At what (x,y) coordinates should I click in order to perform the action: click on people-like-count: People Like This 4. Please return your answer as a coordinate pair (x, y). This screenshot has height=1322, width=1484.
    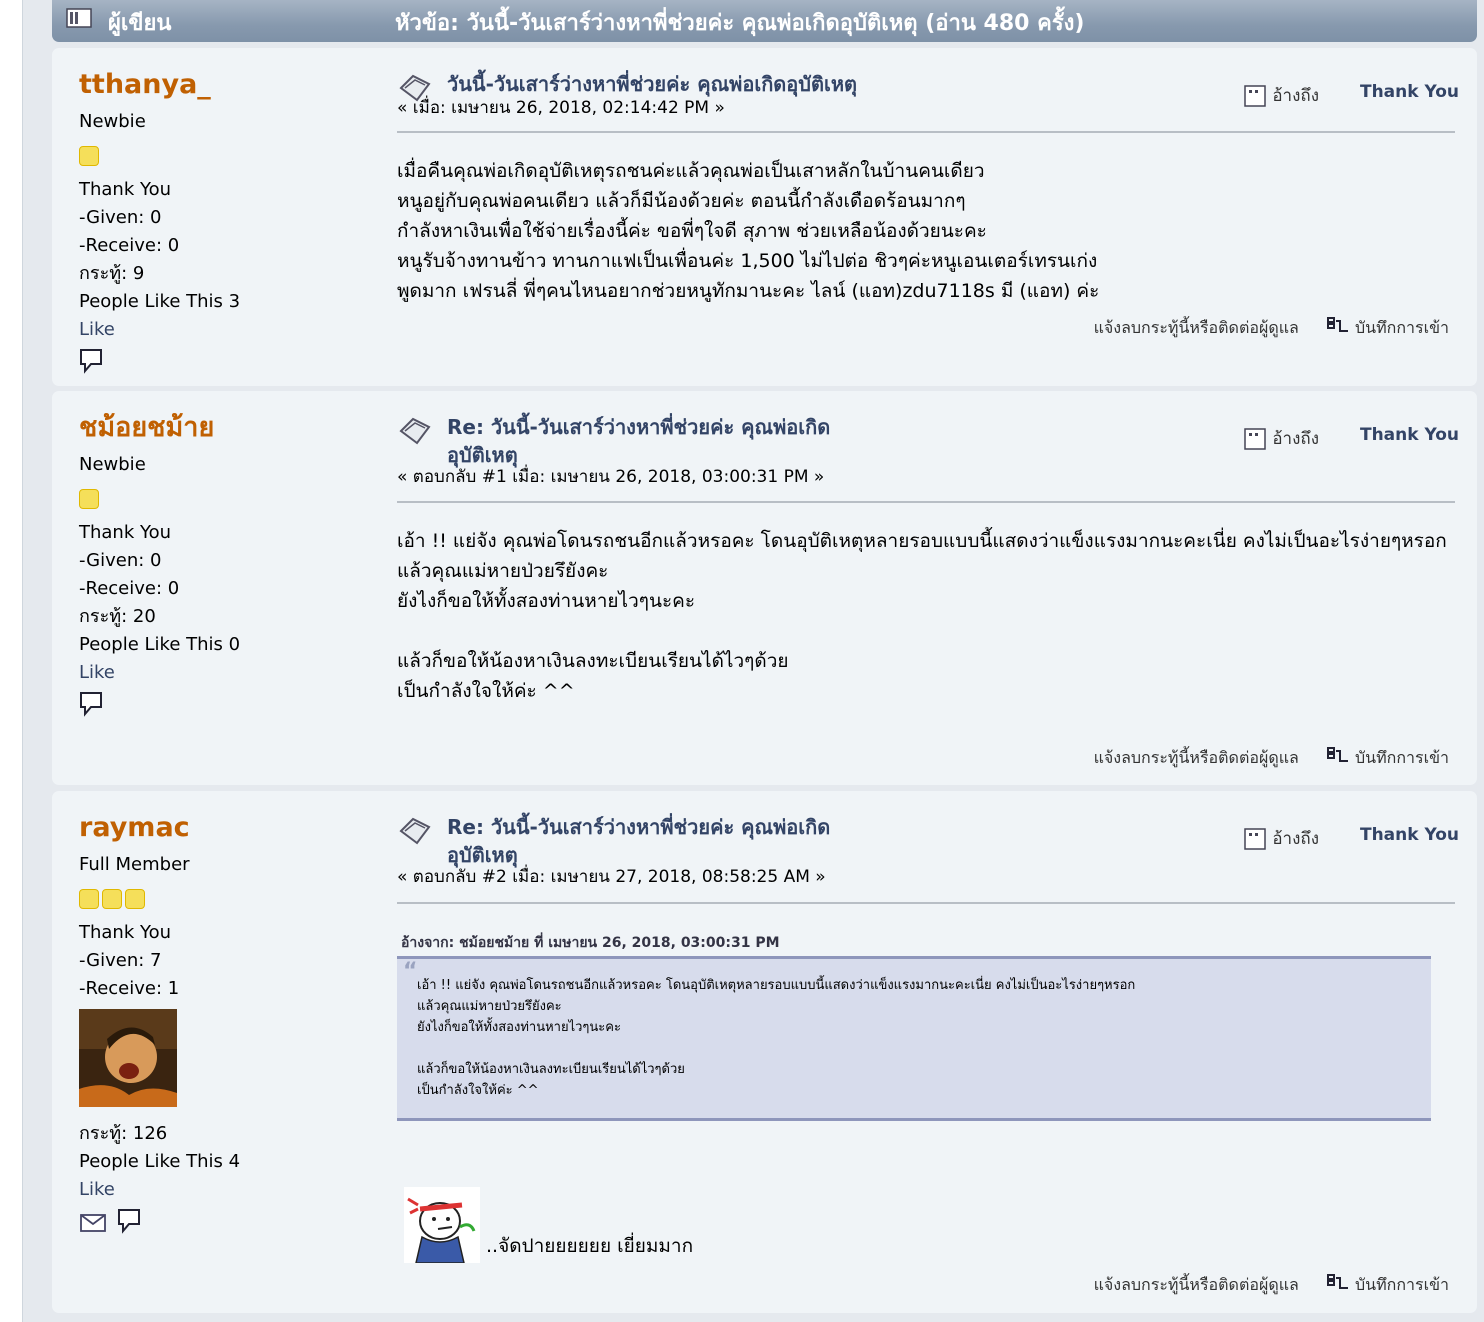
    Looking at the image, I should click on (160, 1161).